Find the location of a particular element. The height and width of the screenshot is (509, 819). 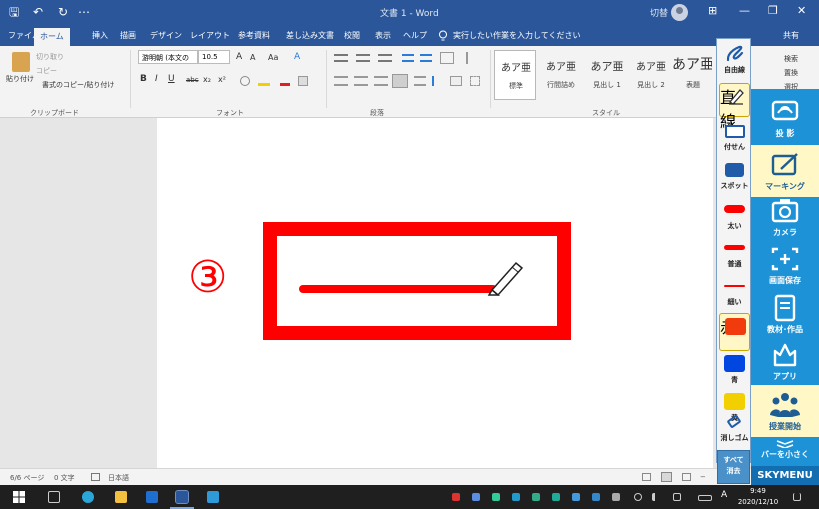

align-center-icon is located at coordinates (361, 81).